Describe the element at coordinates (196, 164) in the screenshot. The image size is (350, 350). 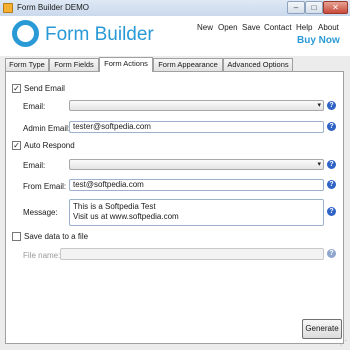
I see `auto-respond-email-dropdown: ▾` at that location.